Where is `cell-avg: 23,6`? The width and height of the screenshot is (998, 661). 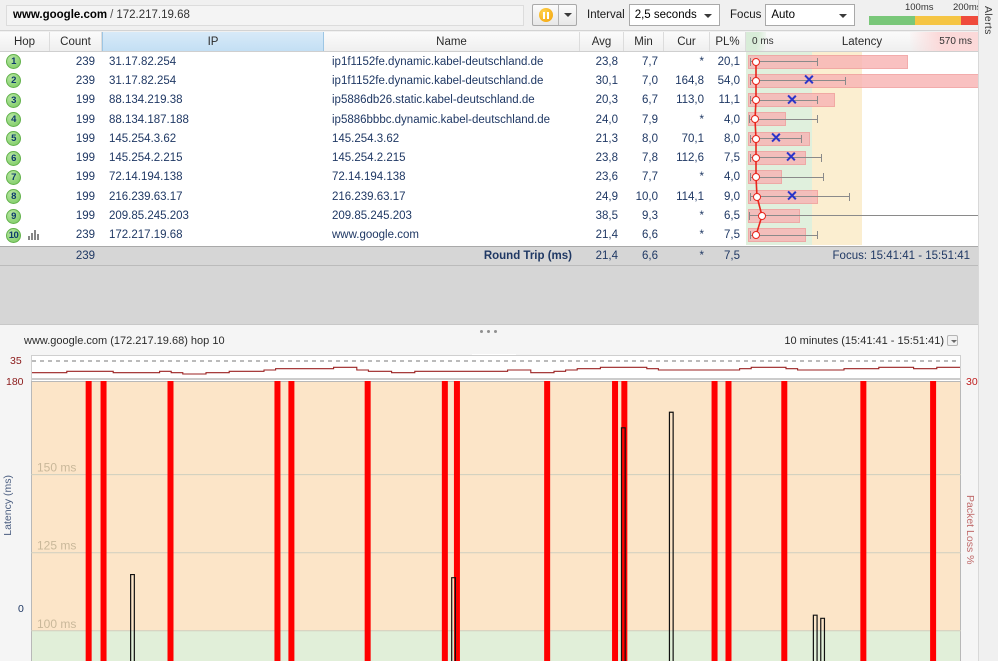
cell-avg: 23,6 is located at coordinates (606, 177).